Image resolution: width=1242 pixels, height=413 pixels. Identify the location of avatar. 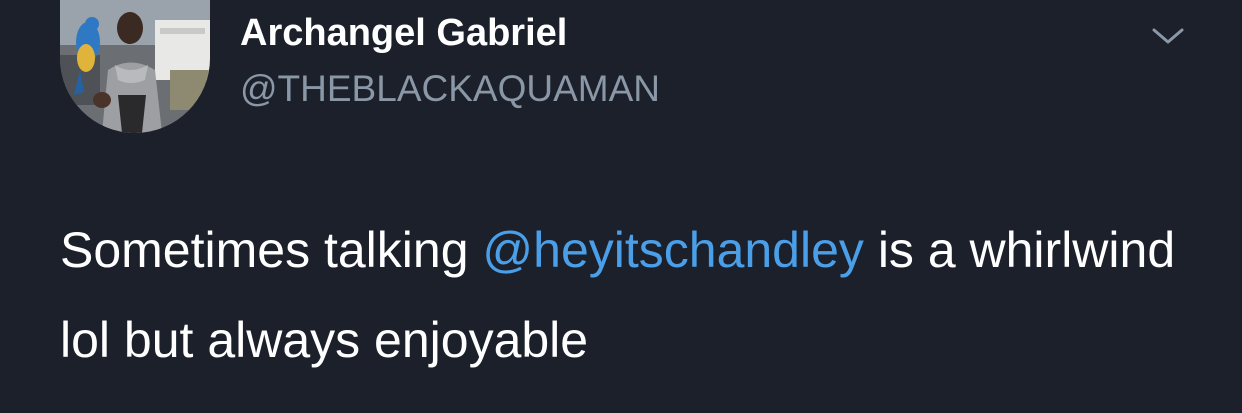
(135, 66).